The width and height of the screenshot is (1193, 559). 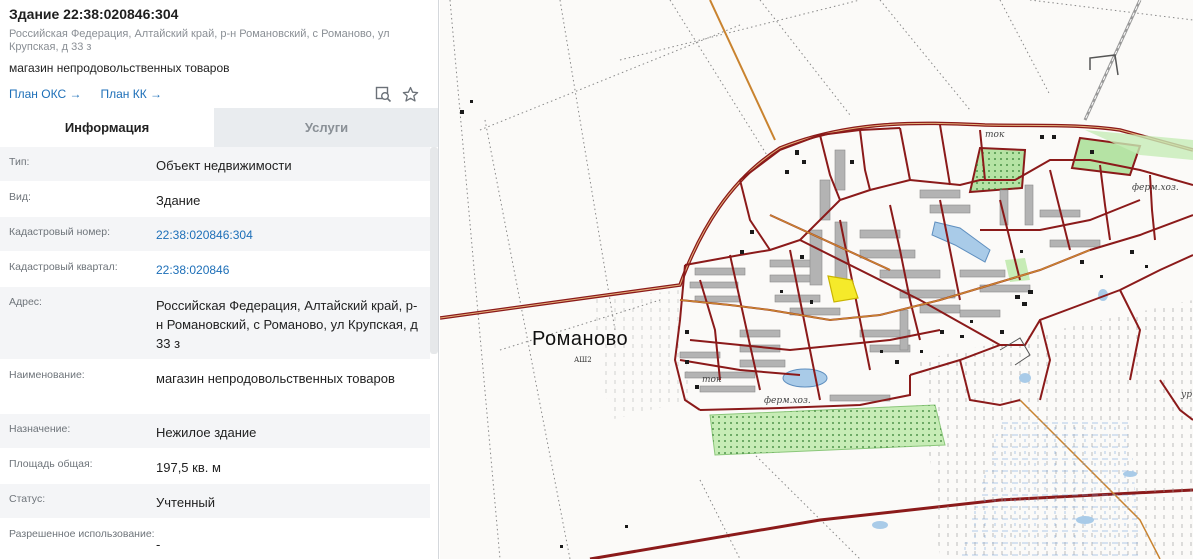 What do you see at coordinates (158, 544) in the screenshot?
I see `row-value: -` at bounding box center [158, 544].